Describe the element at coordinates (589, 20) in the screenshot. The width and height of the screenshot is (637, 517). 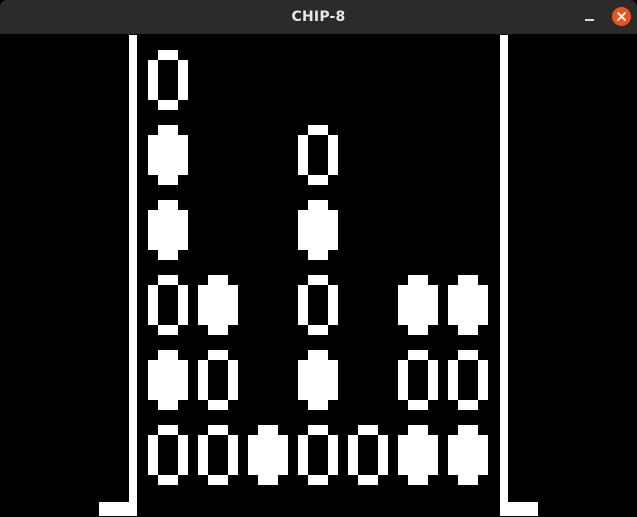
I see `minimize-icon` at that location.